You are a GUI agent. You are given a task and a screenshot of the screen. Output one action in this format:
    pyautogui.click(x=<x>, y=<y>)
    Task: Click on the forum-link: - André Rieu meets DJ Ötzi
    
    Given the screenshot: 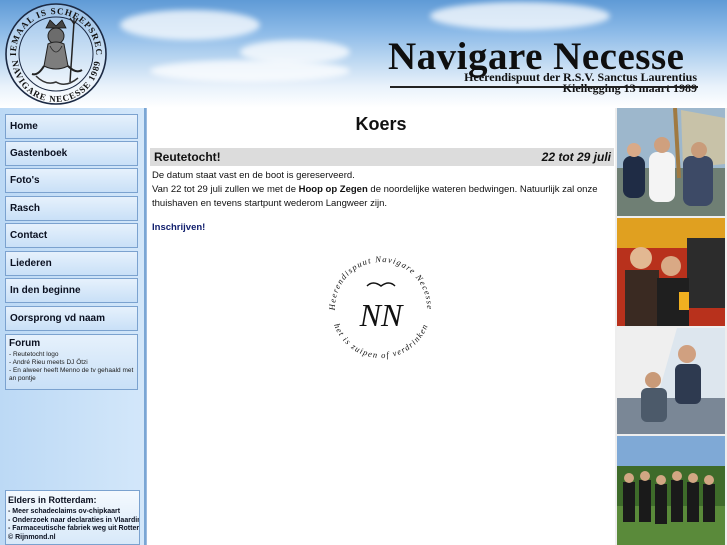 What is the action you would take?
    pyautogui.click(x=71, y=363)
    